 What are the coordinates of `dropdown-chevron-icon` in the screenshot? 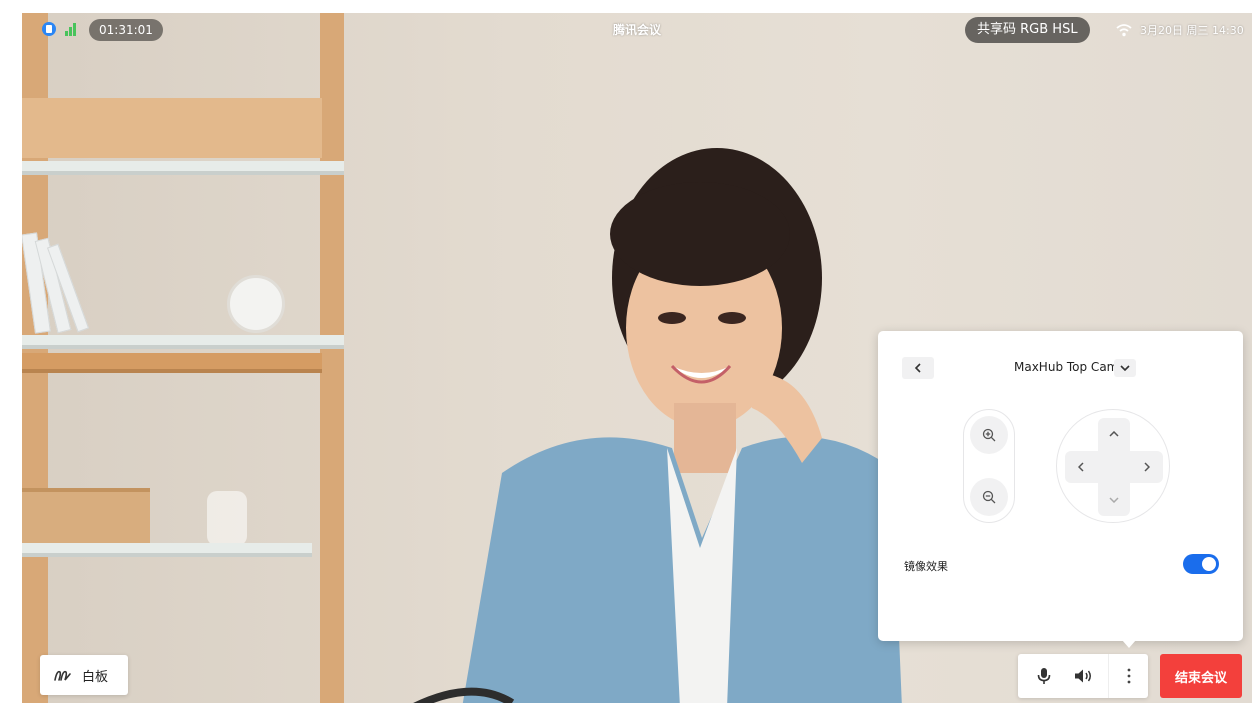 It's located at (1125, 368).